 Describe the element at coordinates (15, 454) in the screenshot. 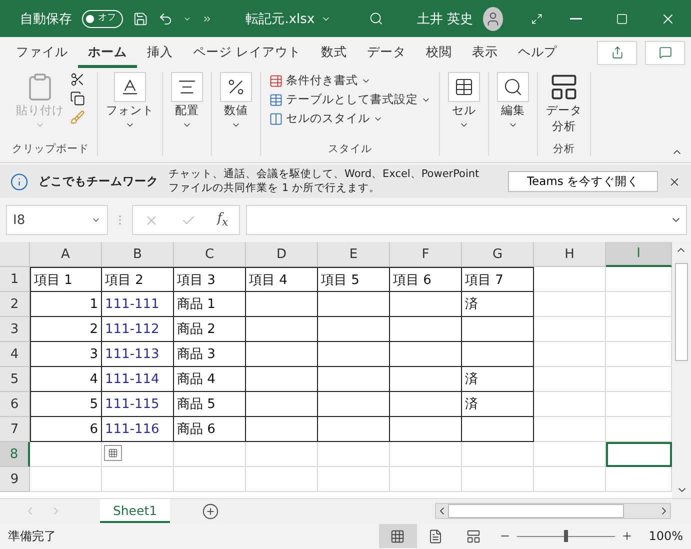

I see `row-header: 8` at that location.